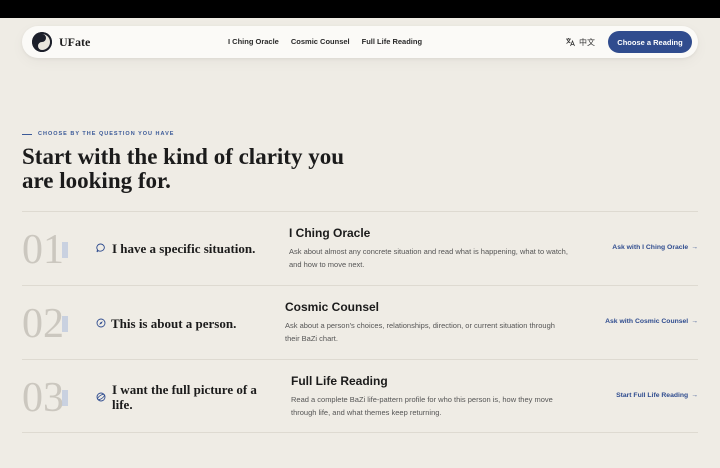  What do you see at coordinates (101, 323) in the screenshot?
I see `compass-icon` at bounding box center [101, 323].